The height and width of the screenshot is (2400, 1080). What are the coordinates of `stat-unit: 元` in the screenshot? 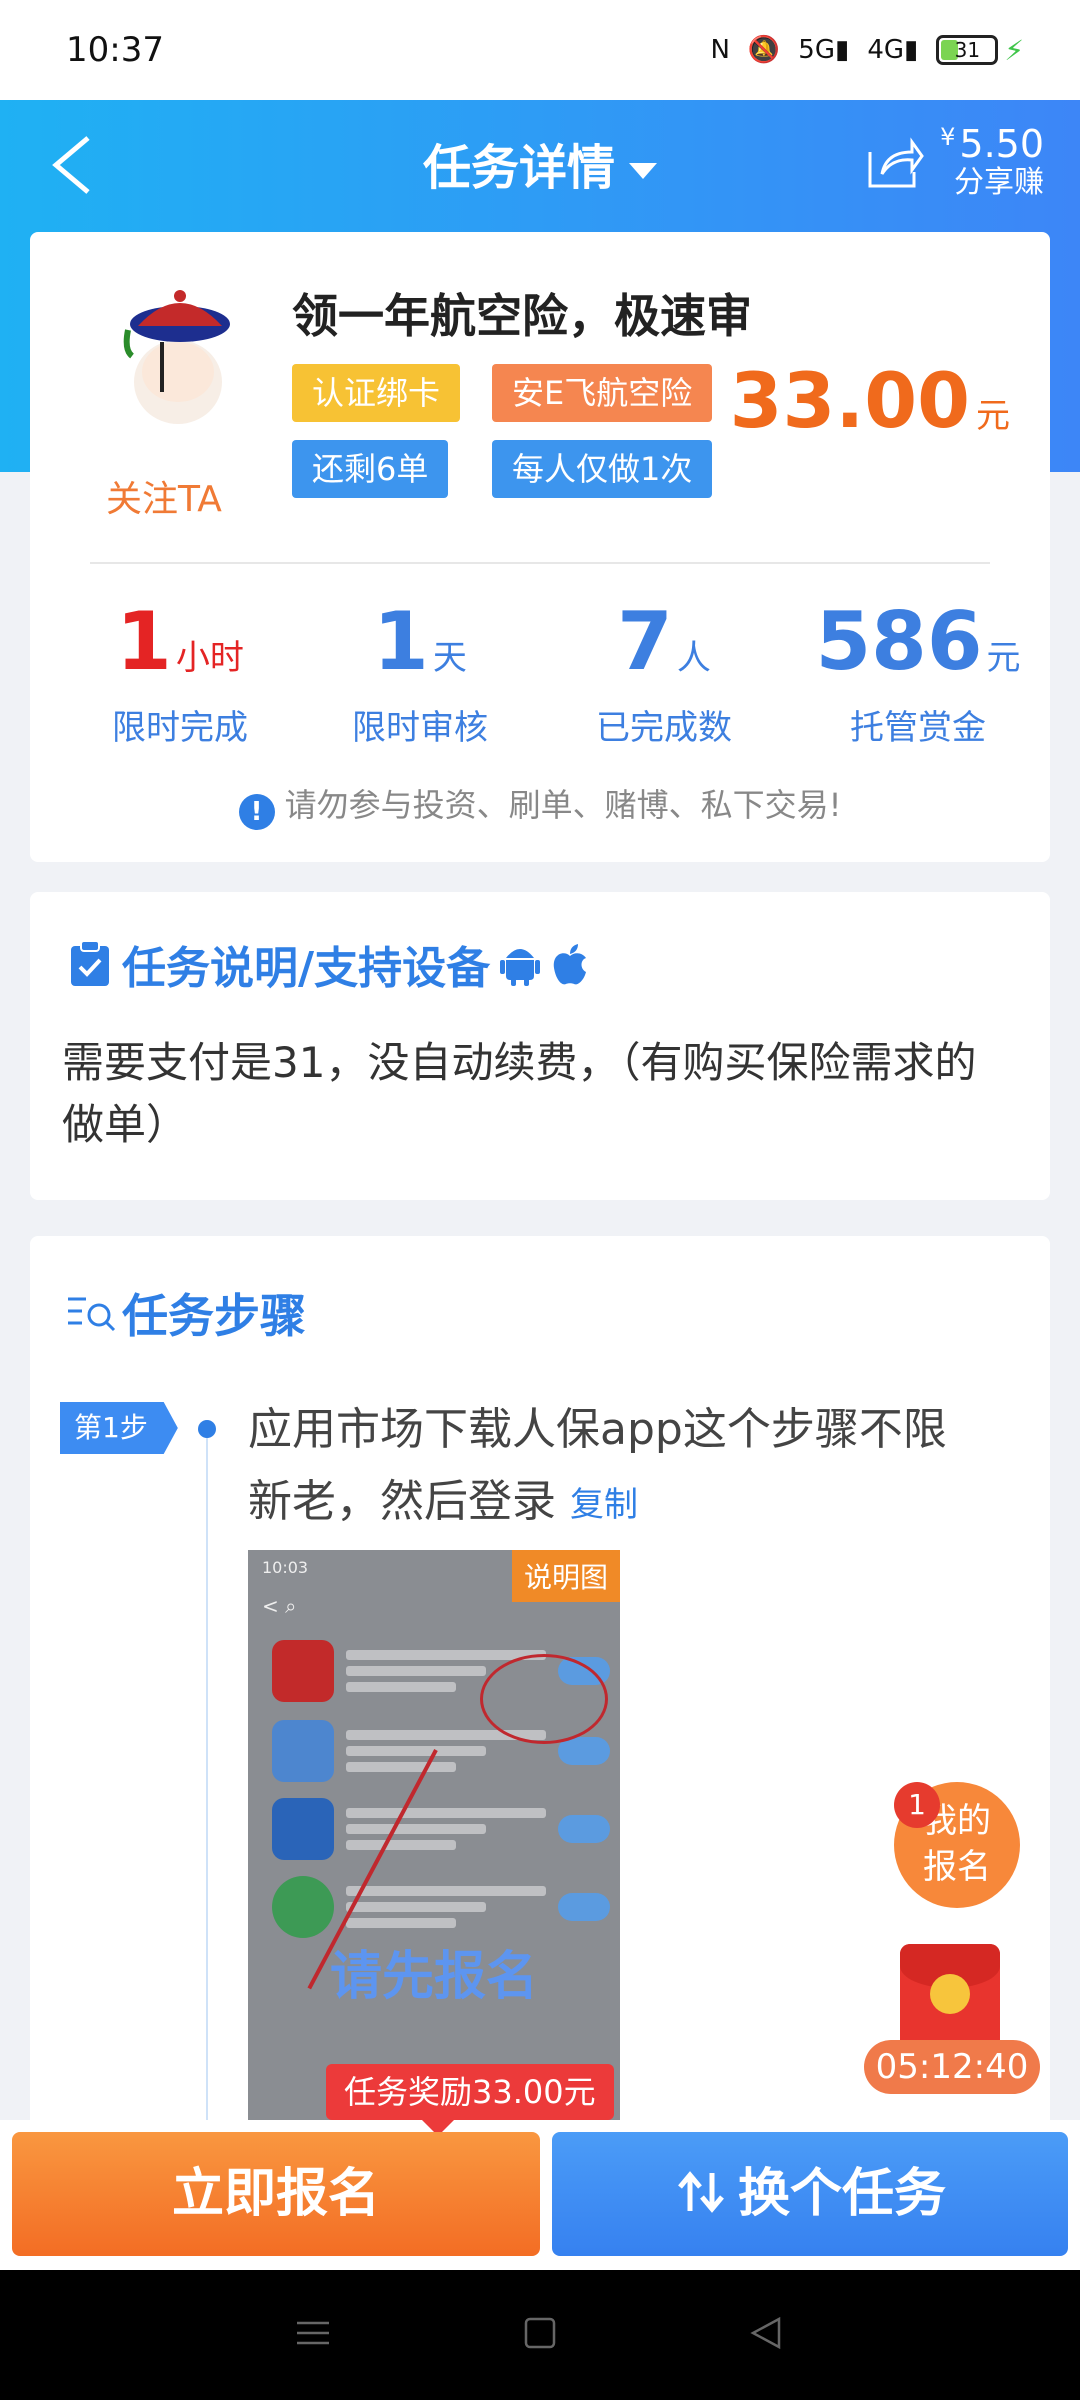 It's located at (1003, 658).